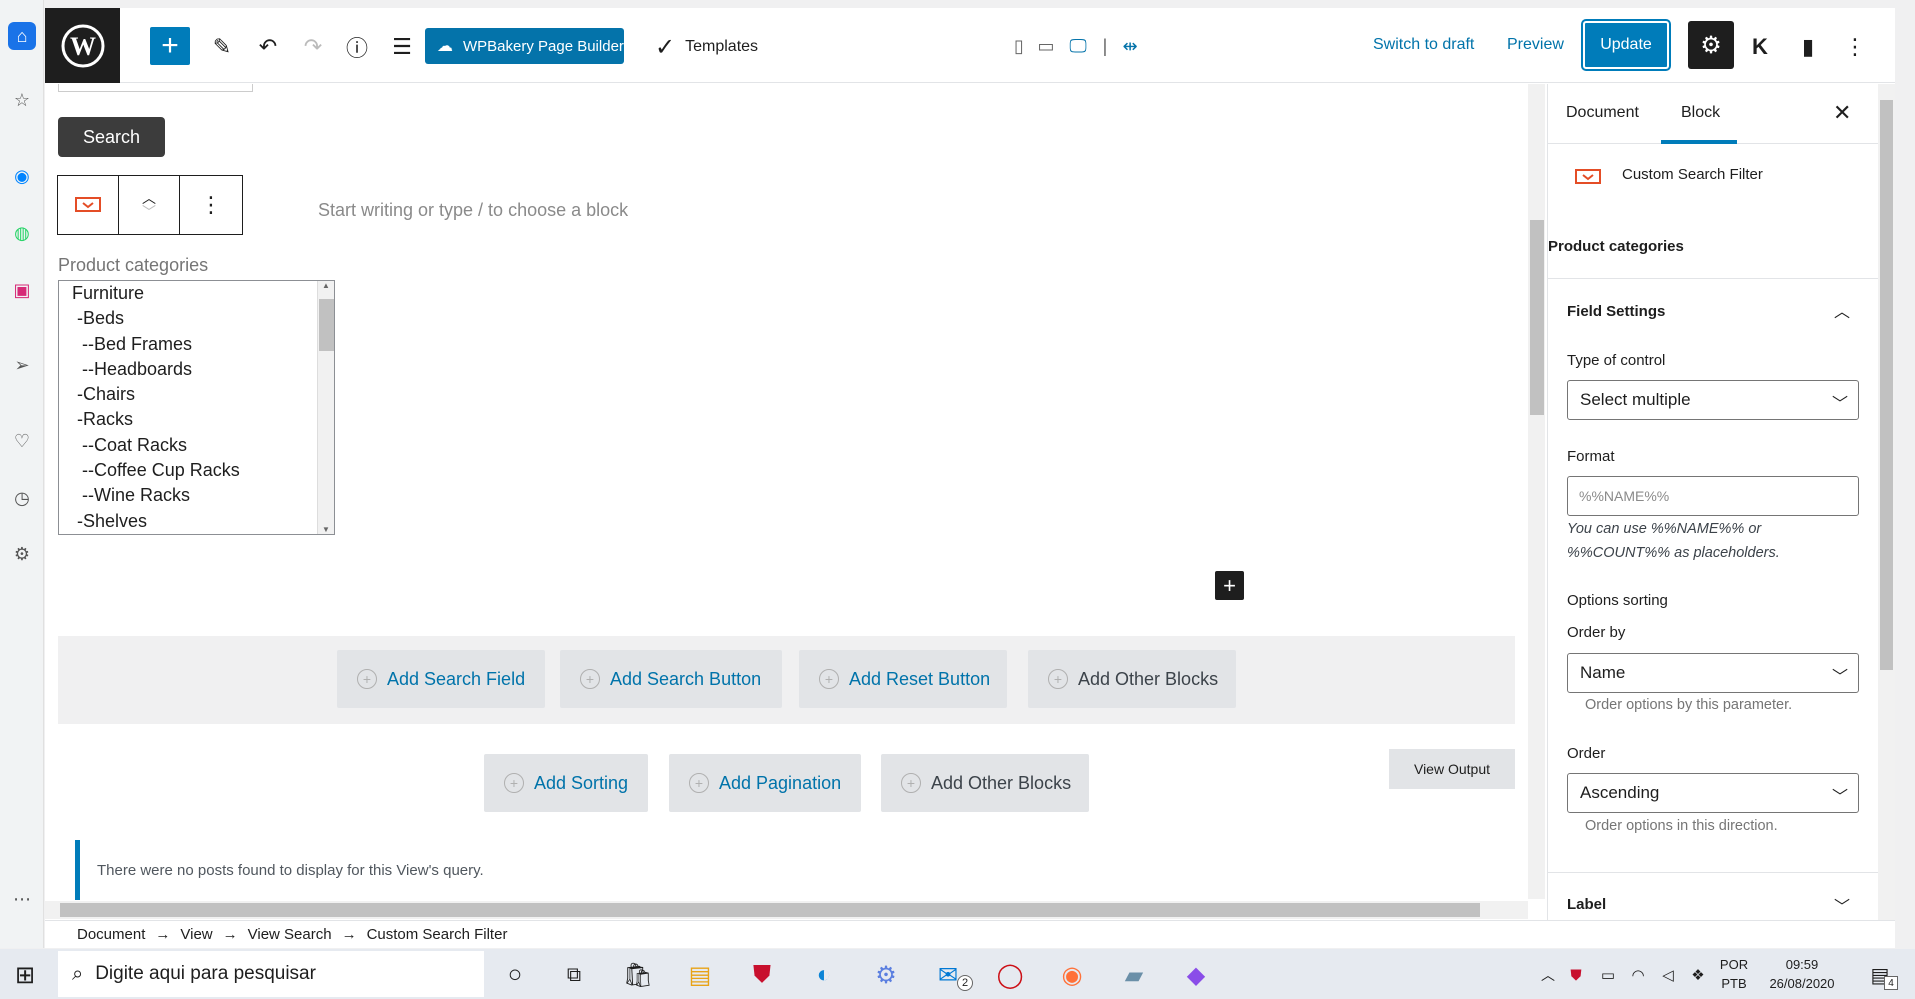 The height and width of the screenshot is (999, 1915). What do you see at coordinates (1132, 679) in the screenshot?
I see `add-other-blocks-button: + Add Other Blocks` at bounding box center [1132, 679].